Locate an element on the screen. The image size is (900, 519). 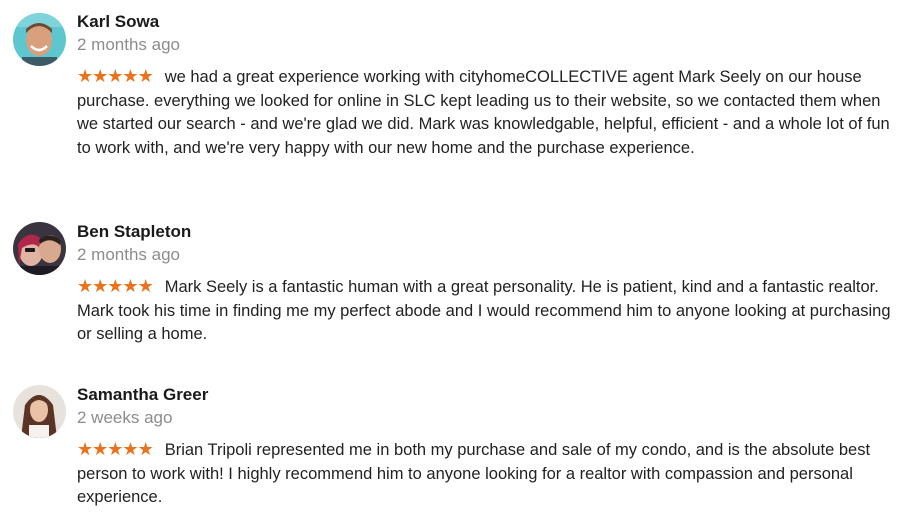
review-time: 2 weeks ago is located at coordinates (125, 417).